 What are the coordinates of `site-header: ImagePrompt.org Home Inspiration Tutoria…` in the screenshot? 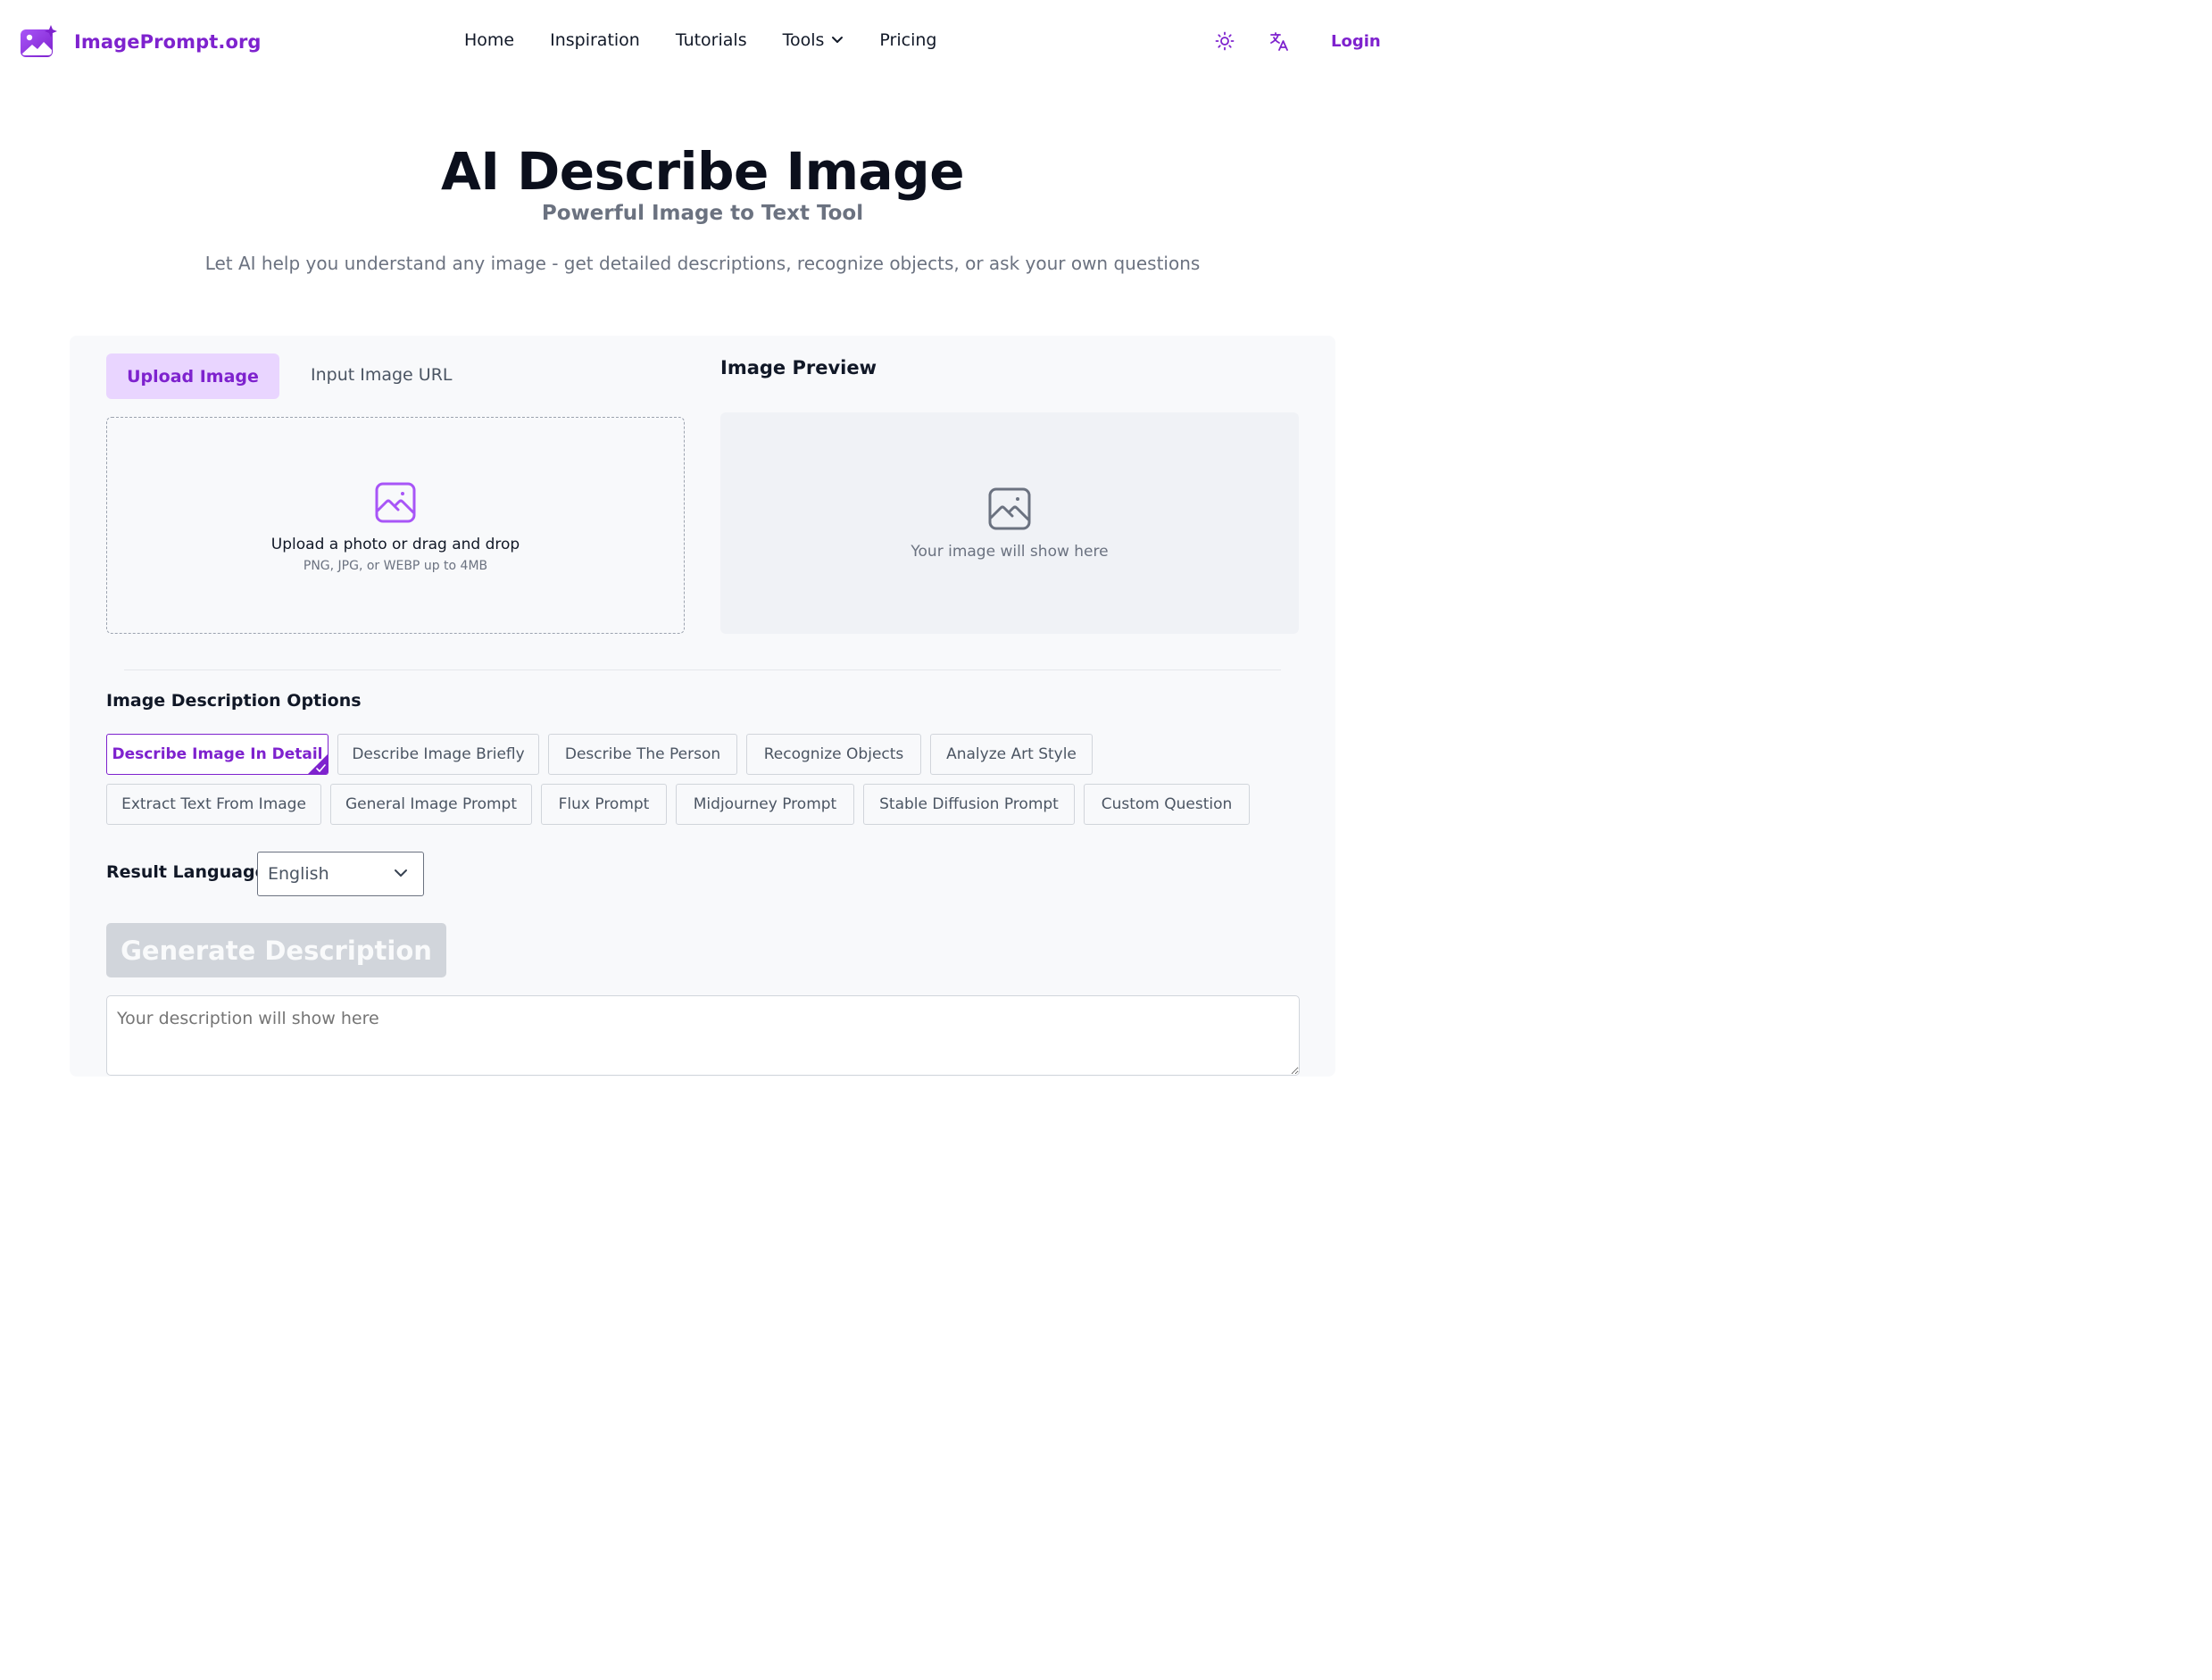 It's located at (700, 42).